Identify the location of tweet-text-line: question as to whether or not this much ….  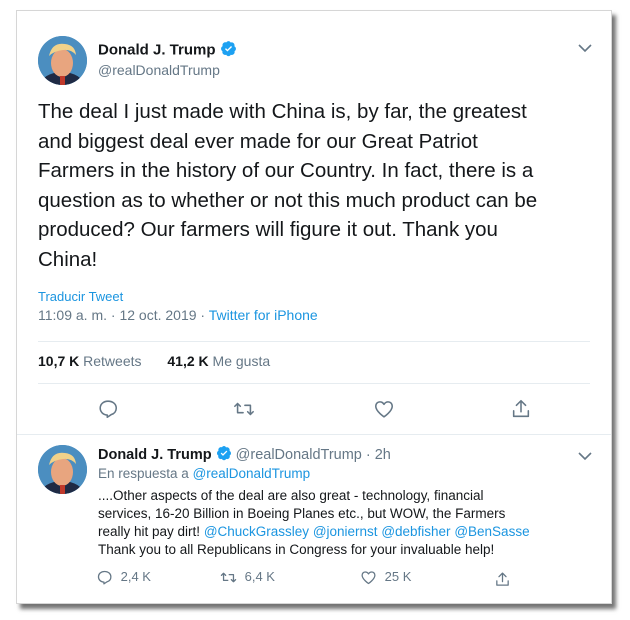
(288, 200).